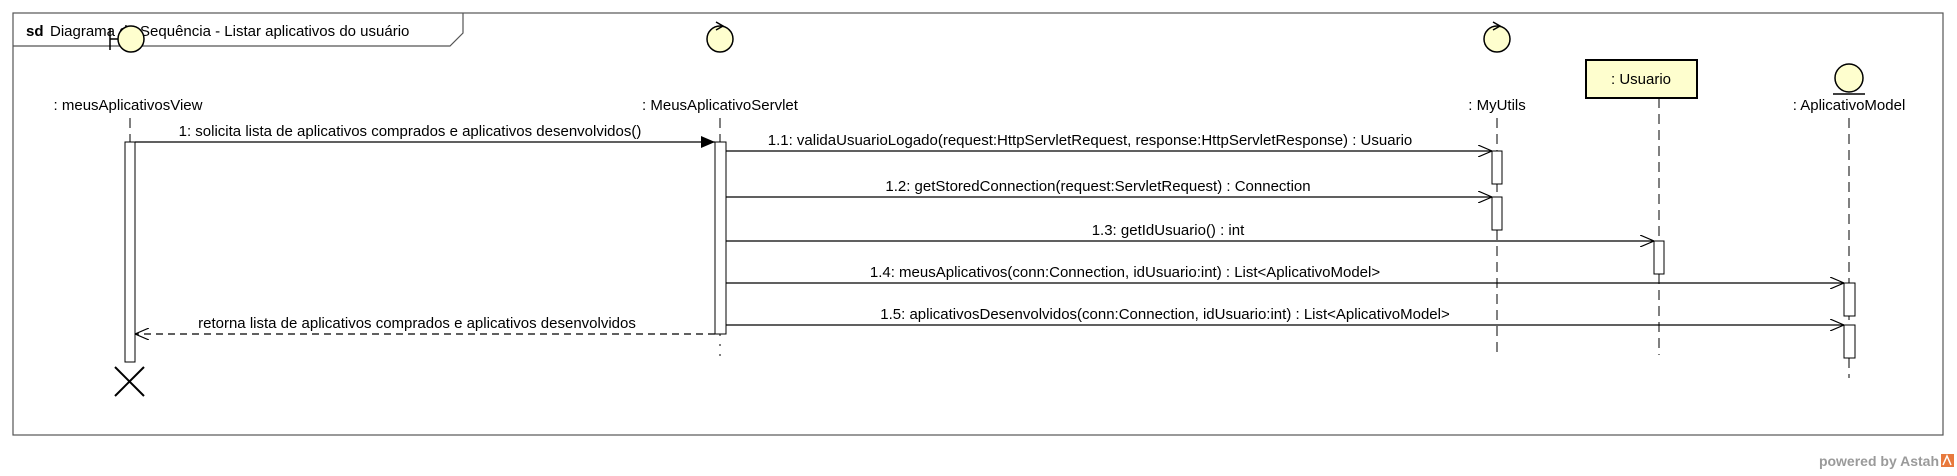  I want to click on lifeline-label: : Usuario, so click(1641, 79).